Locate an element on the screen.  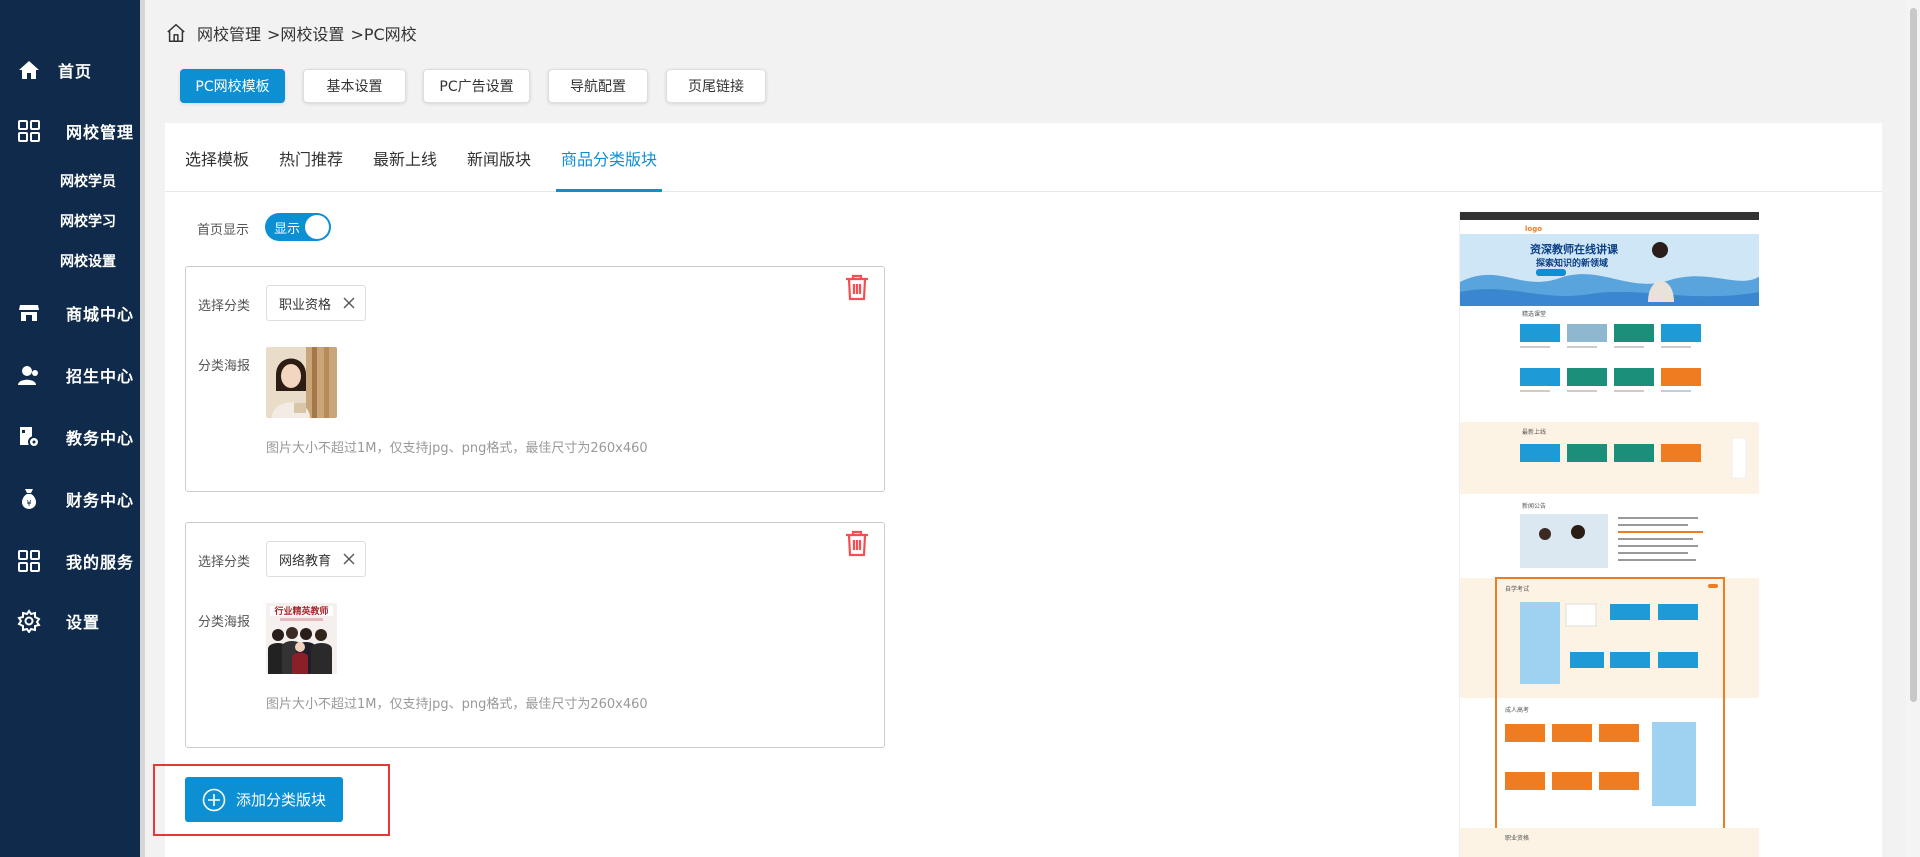
nav-my-services: 我的服务 is located at coordinates (70, 561).